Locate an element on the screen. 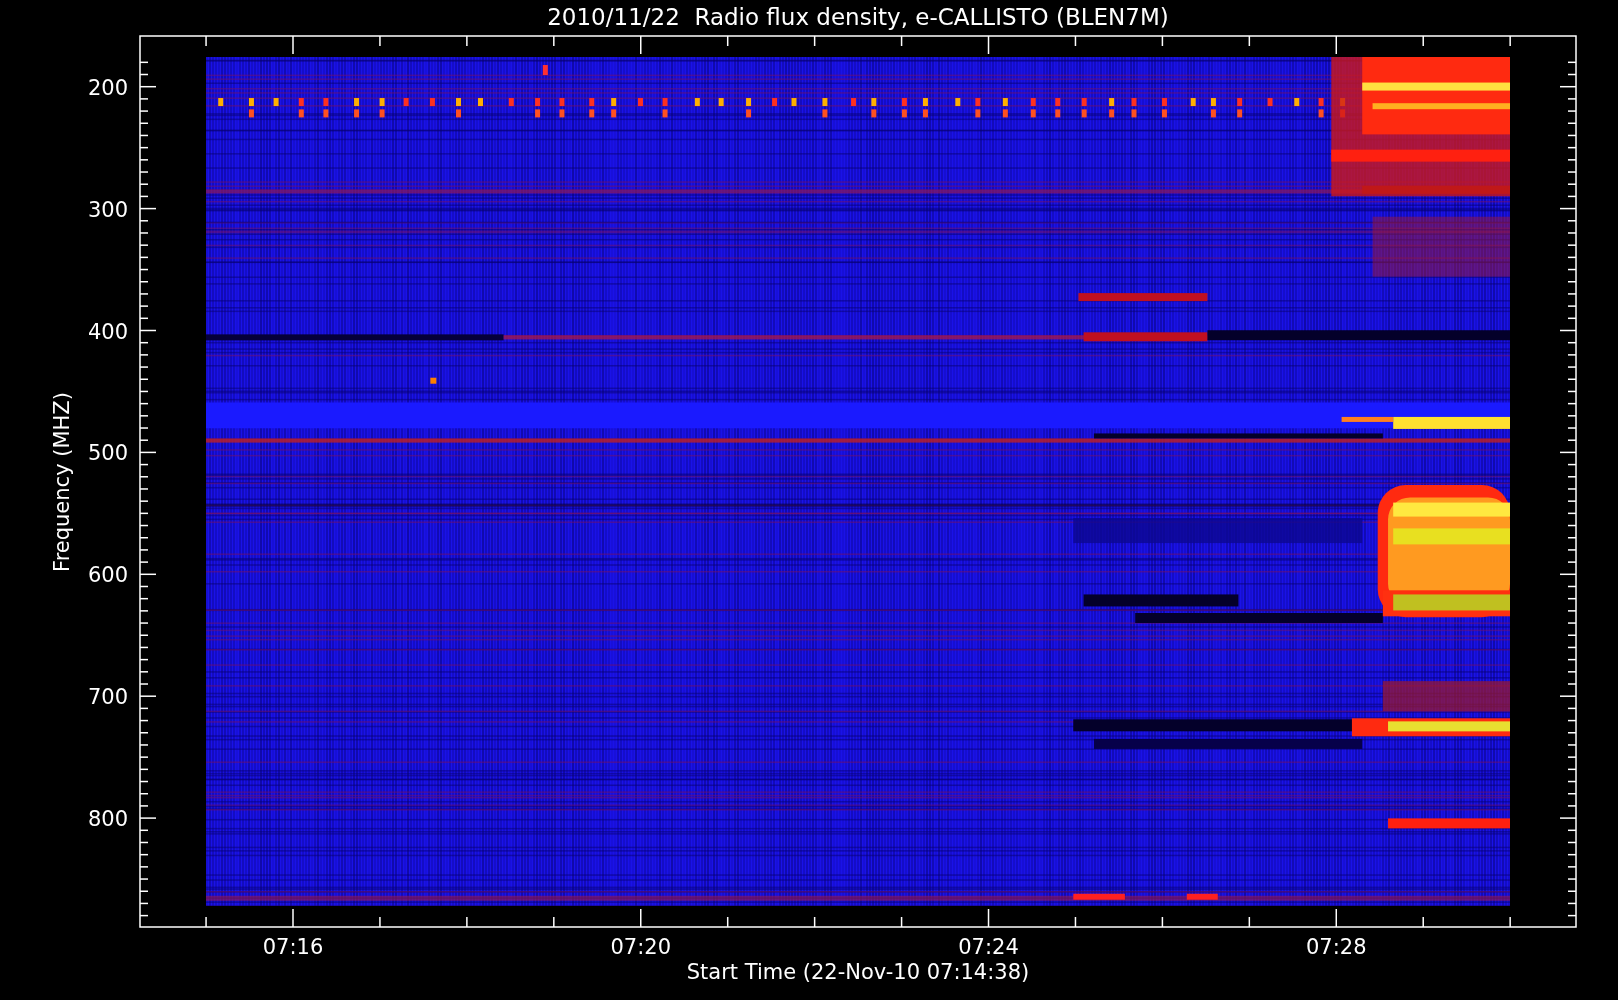  tick-label: 07:24 is located at coordinates (988, 947).